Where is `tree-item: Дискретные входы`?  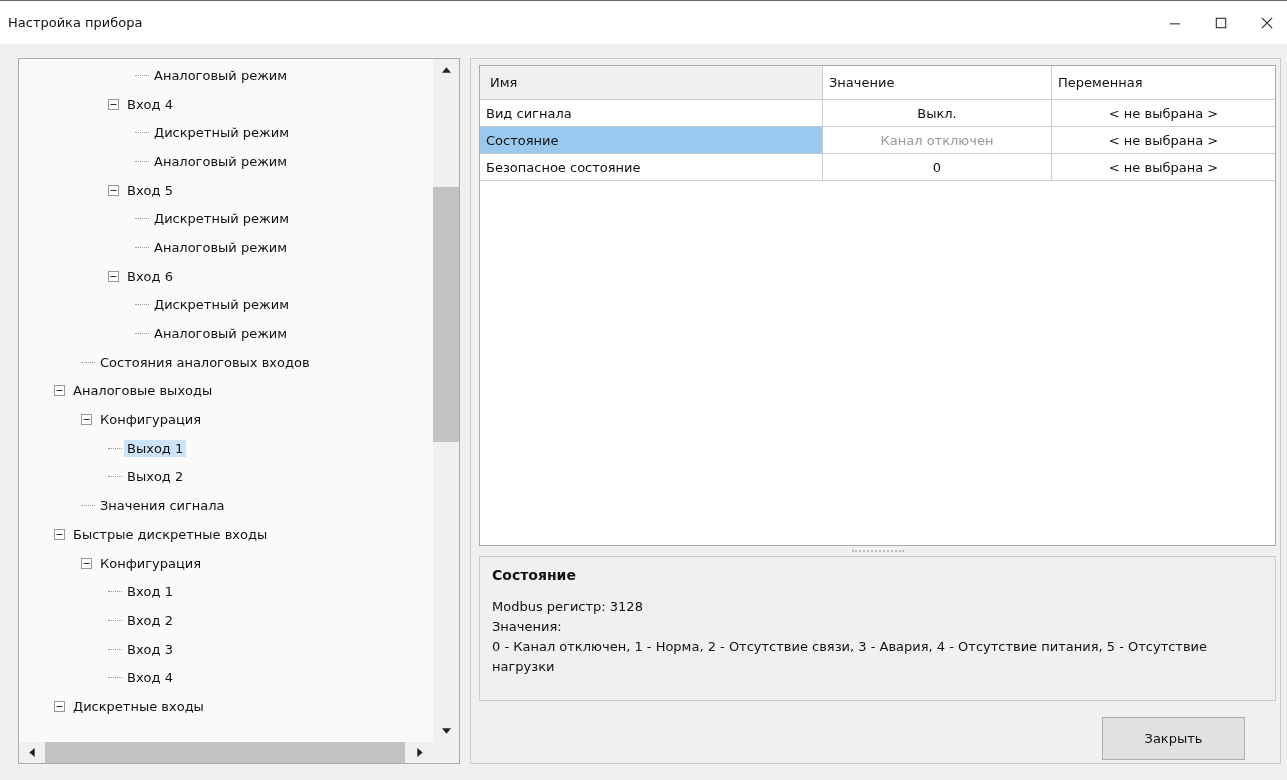
tree-item: Дискретные входы is located at coordinates (138, 706).